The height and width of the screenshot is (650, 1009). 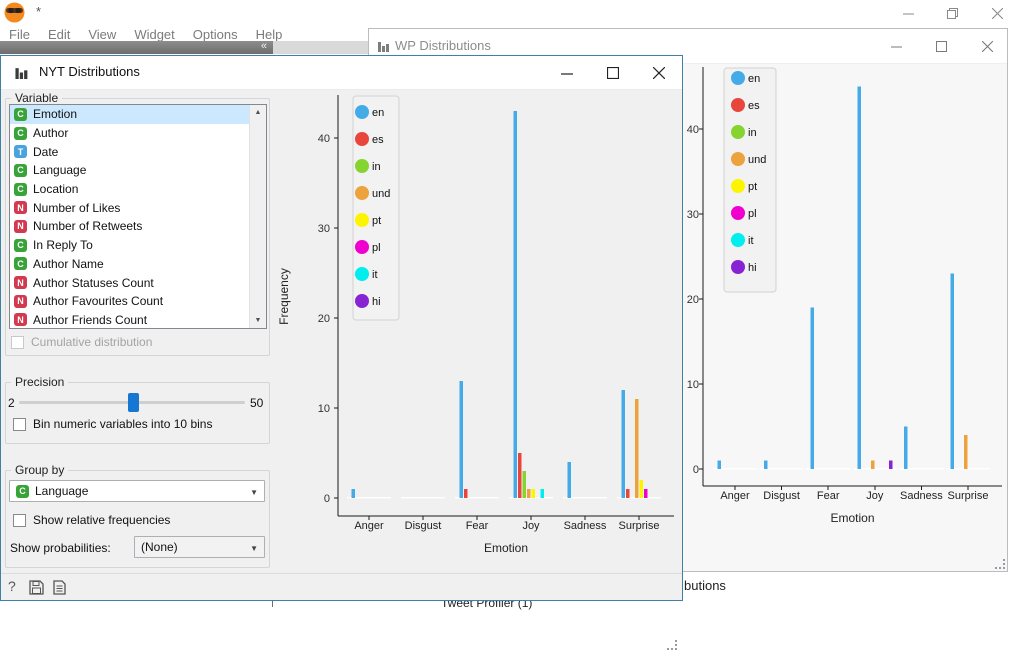 I want to click on variable-item-number-of-likes: N Number of Likes, so click(x=138, y=207).